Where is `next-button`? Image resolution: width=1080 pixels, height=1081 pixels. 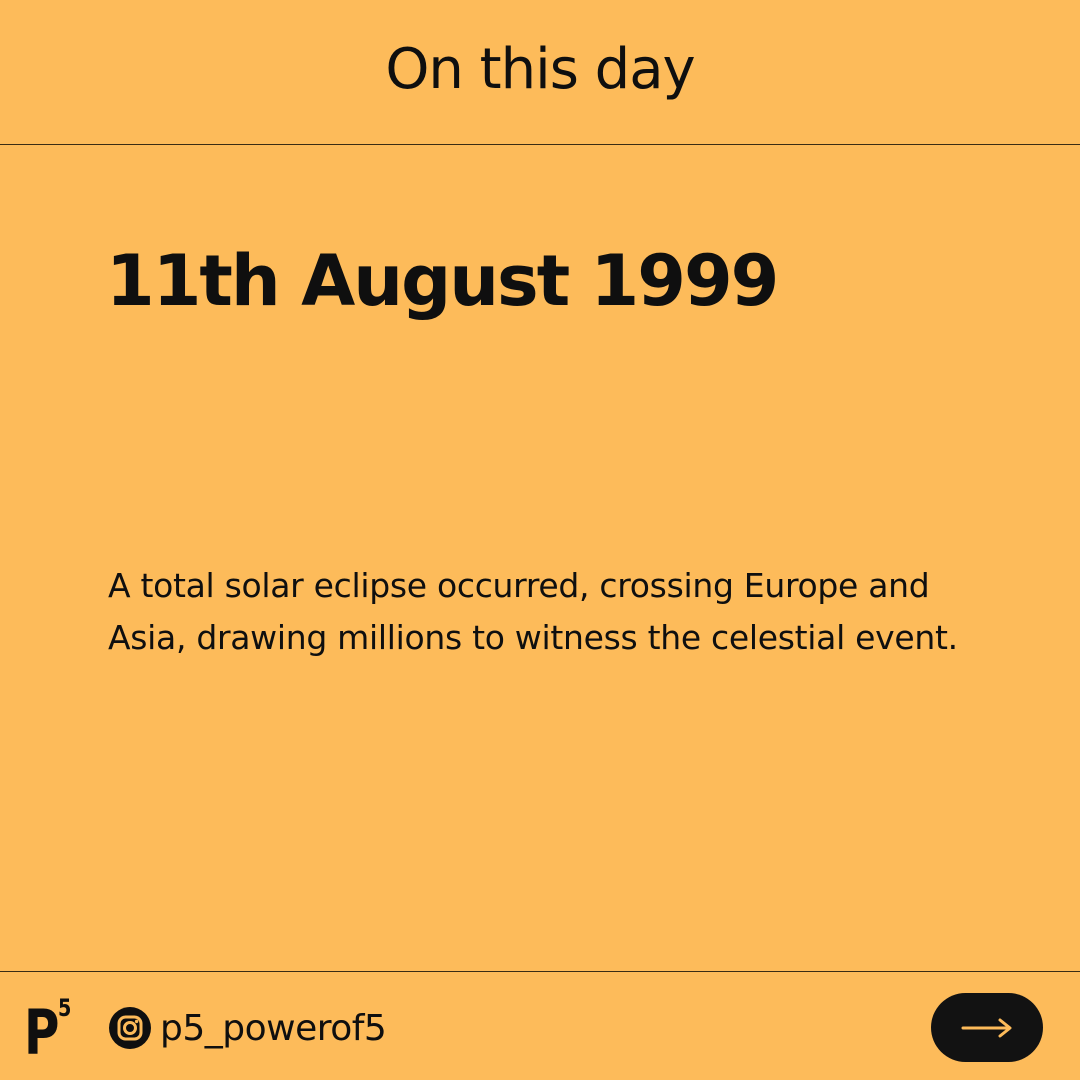
next-button is located at coordinates (987, 1027).